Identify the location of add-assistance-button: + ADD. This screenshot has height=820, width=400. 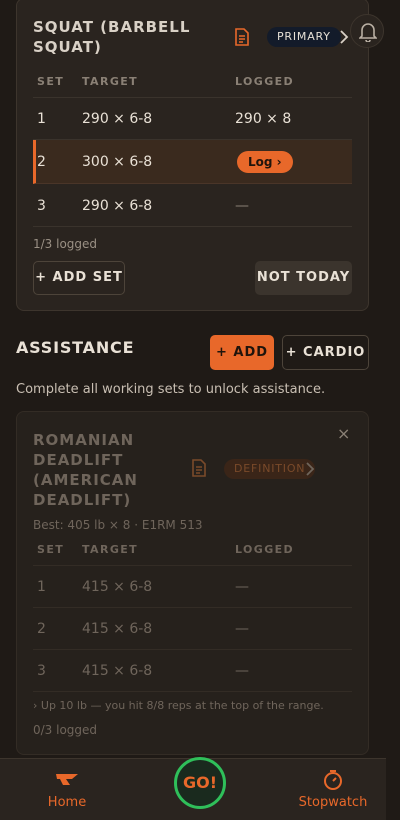
(242, 352).